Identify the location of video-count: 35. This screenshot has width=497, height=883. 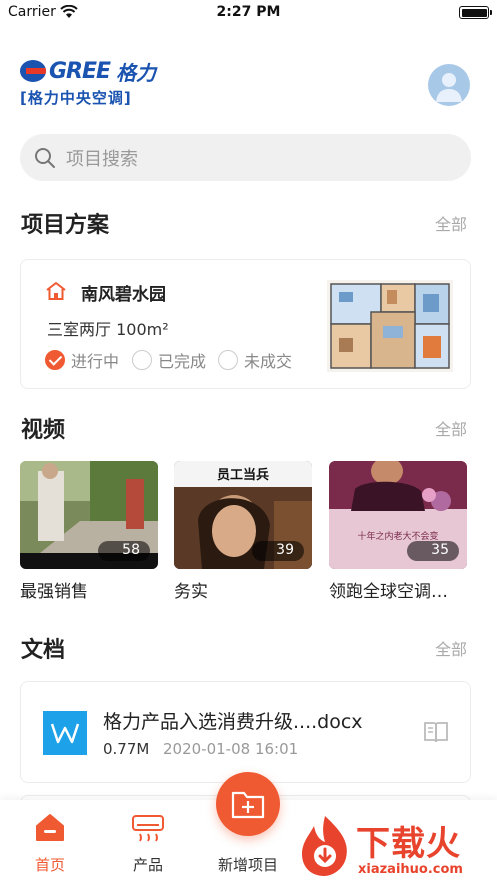
(433, 551).